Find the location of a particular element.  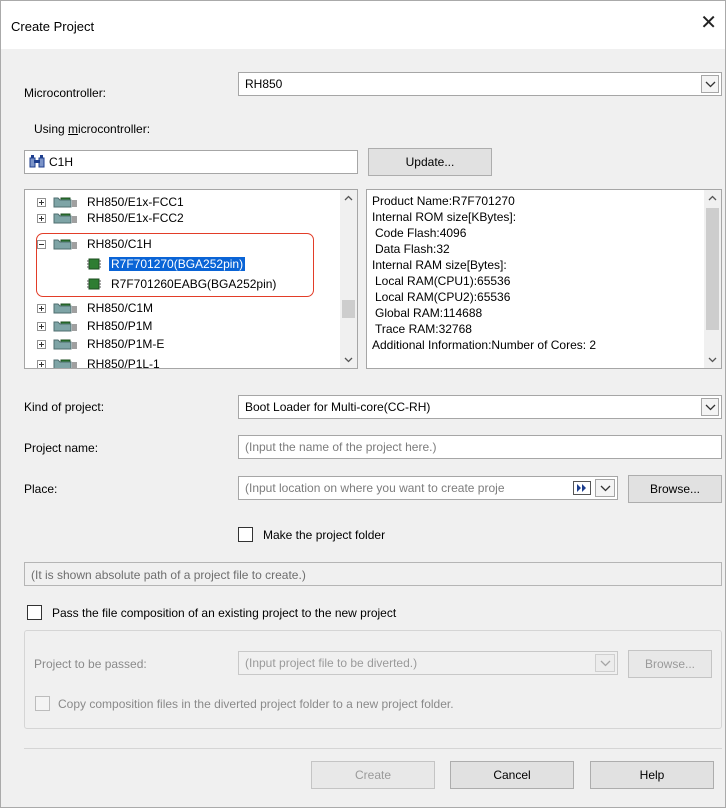

project-to-be-passed-input is located at coordinates (428, 663).